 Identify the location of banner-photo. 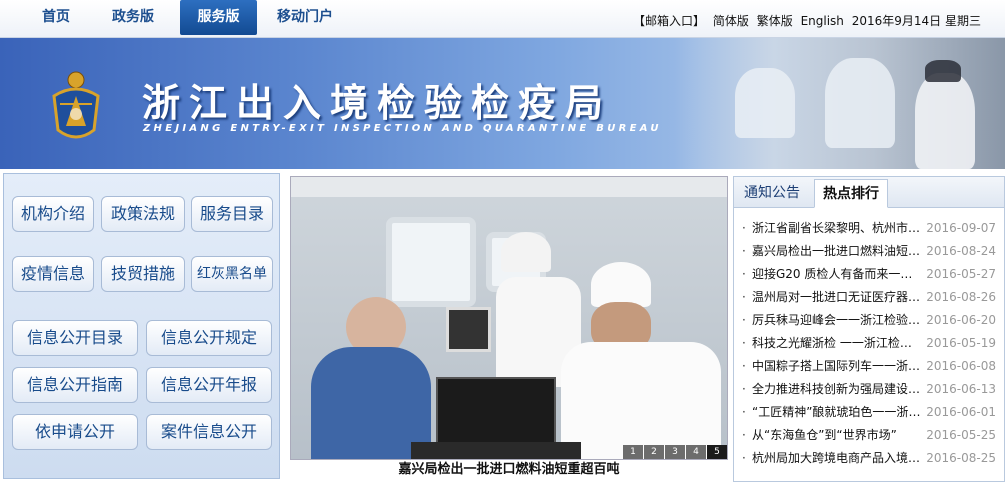
(840, 103).